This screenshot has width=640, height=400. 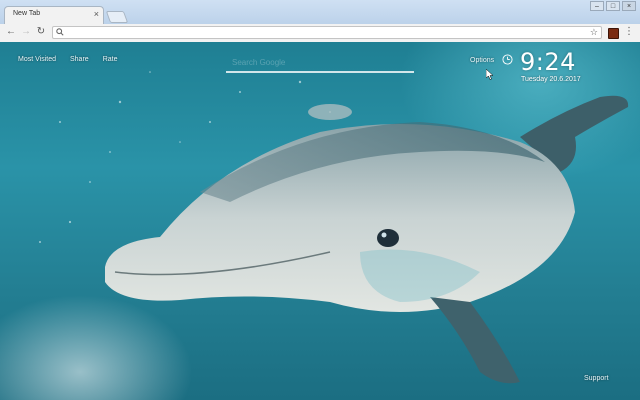 I want to click on menu-icon: ⋮, so click(x=629, y=32).